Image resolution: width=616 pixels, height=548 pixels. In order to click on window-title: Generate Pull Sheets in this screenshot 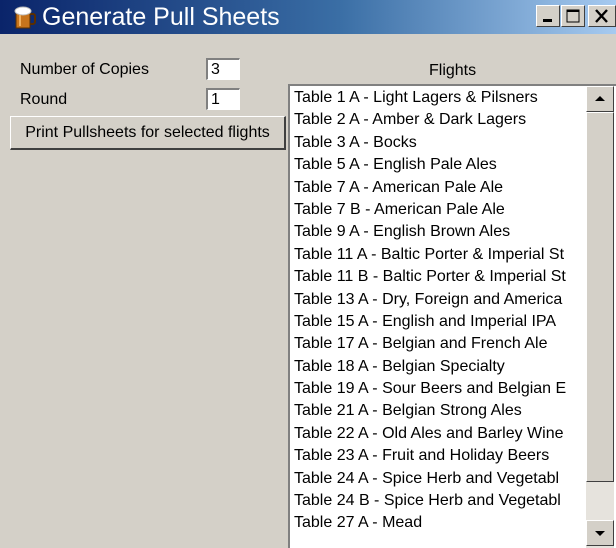, I will do `click(161, 17)`.